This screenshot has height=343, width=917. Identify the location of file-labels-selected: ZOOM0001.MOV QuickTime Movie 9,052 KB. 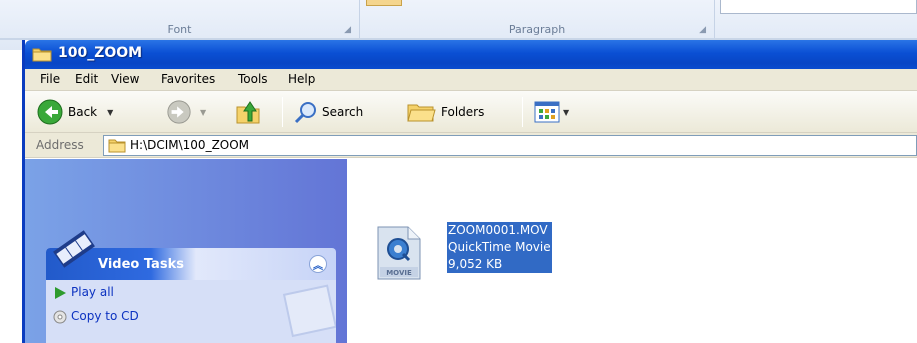
(499, 247).